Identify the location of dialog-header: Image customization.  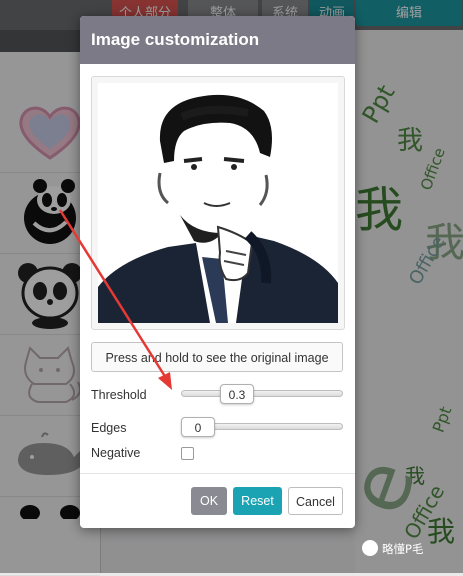
(217, 40).